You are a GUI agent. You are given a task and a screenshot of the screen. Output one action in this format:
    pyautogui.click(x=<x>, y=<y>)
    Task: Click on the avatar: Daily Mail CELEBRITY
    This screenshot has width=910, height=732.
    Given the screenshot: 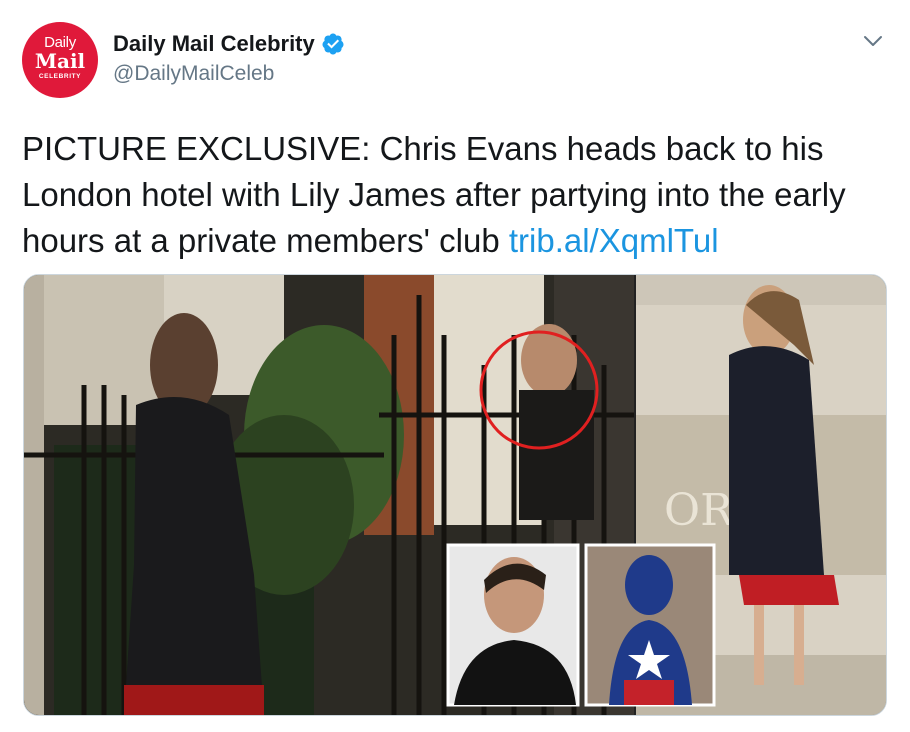 What is the action you would take?
    pyautogui.click(x=60, y=60)
    